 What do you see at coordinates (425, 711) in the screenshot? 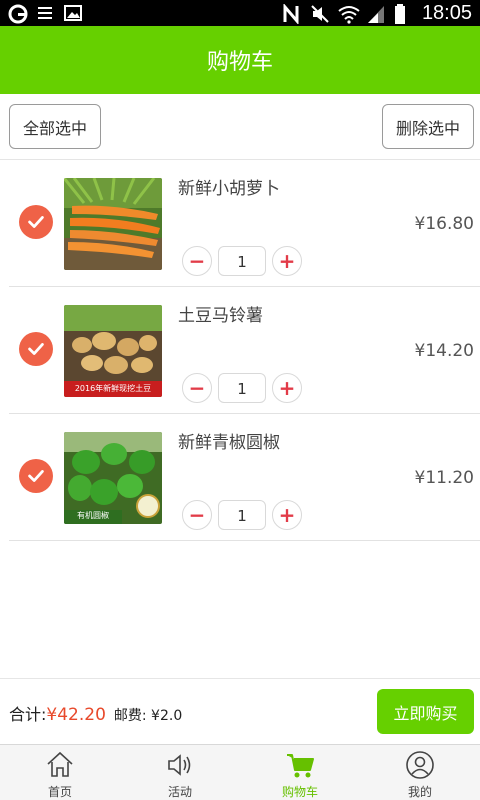
I see `buy-now-button: 立即购买` at bounding box center [425, 711].